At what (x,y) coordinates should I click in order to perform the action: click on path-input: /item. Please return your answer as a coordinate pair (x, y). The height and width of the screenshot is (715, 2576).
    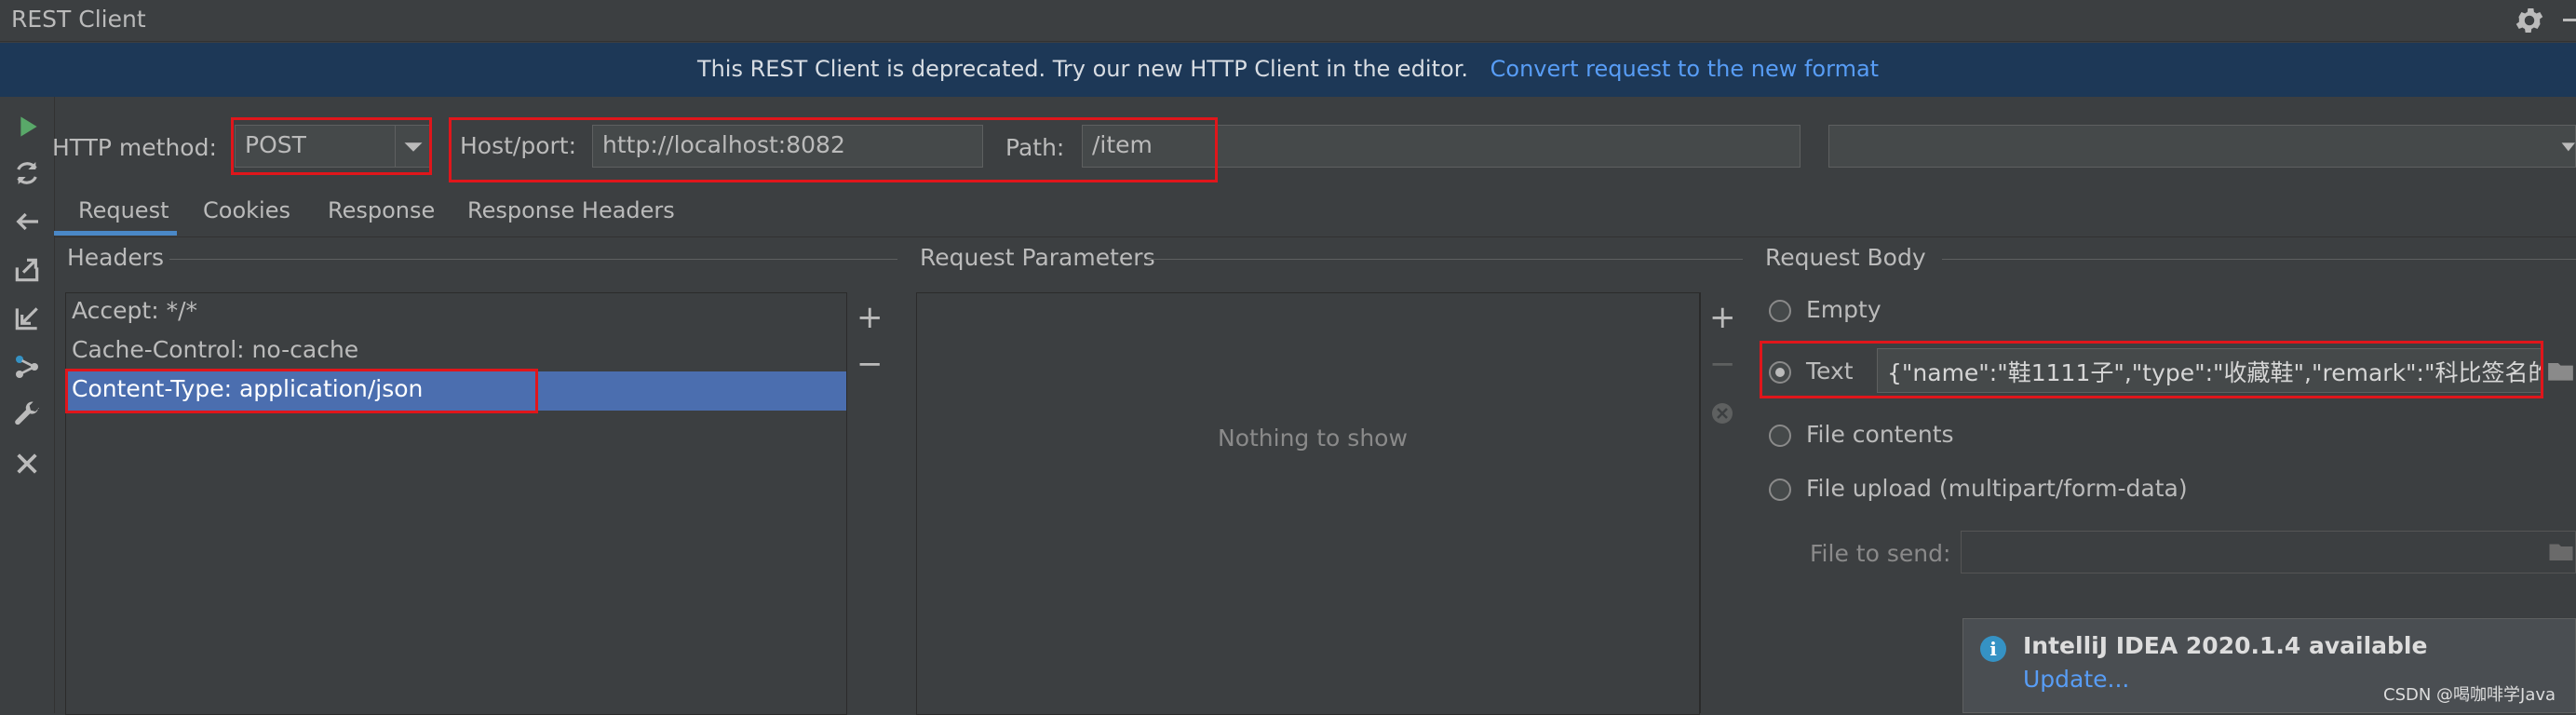
    Looking at the image, I should click on (1441, 147).